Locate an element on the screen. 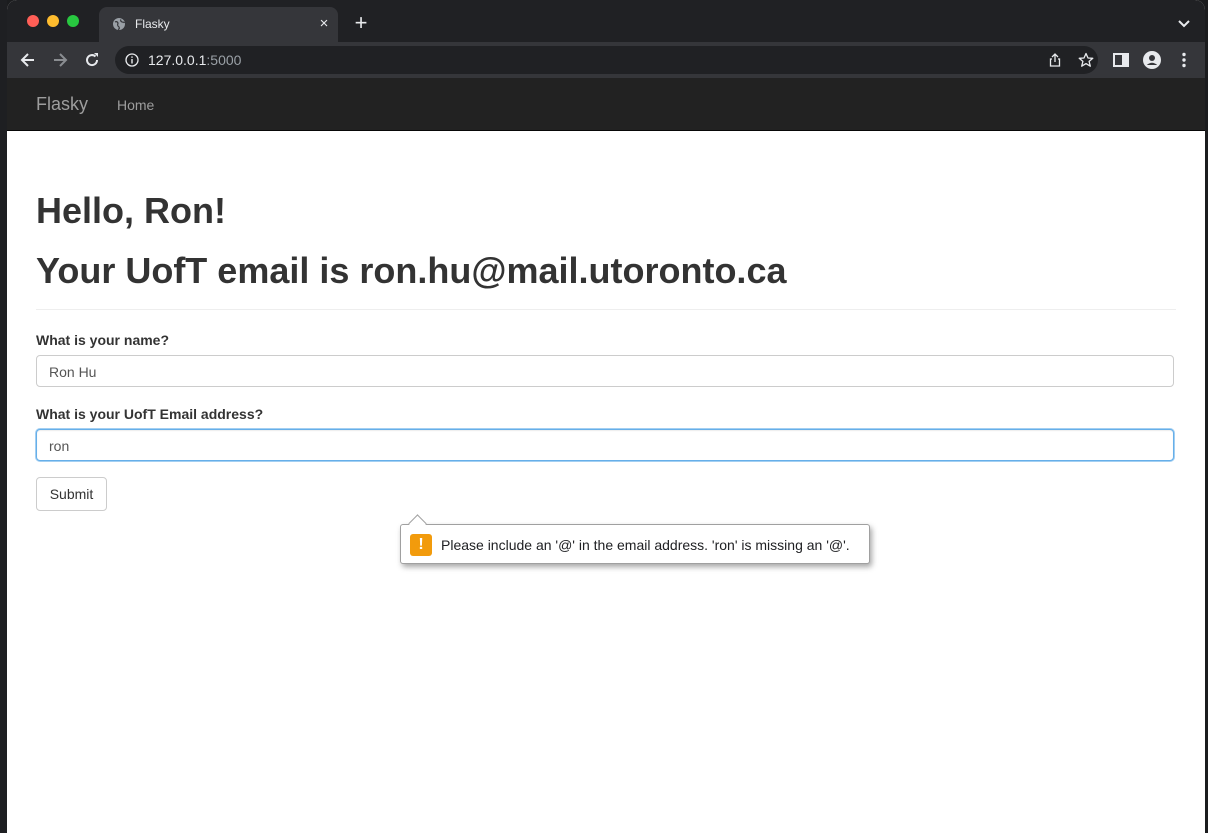  address-bar: 127.0.0.1:5000 is located at coordinates (606, 60).